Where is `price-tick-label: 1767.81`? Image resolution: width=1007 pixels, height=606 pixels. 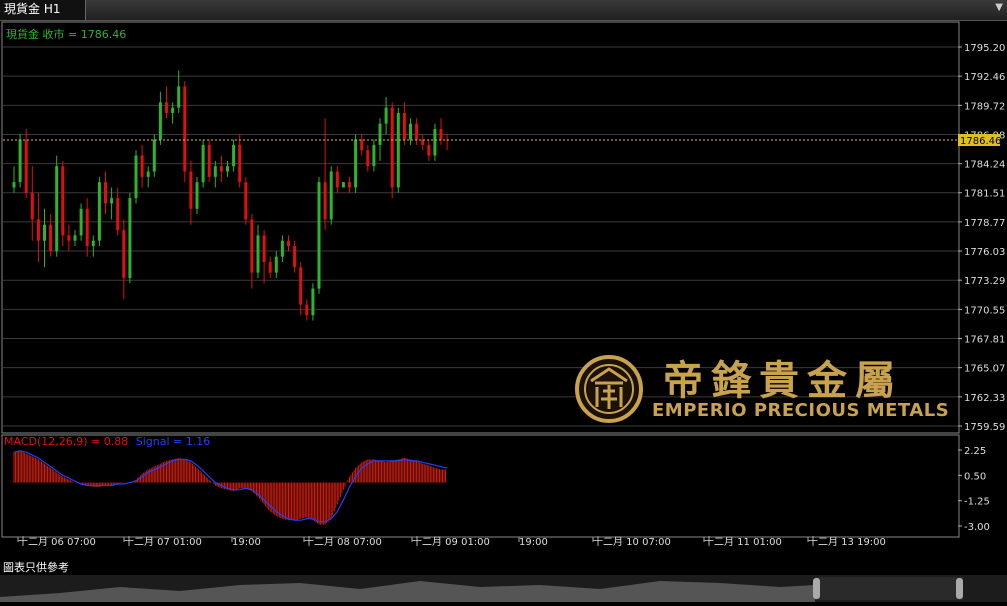 price-tick-label: 1767.81 is located at coordinates (984, 340).